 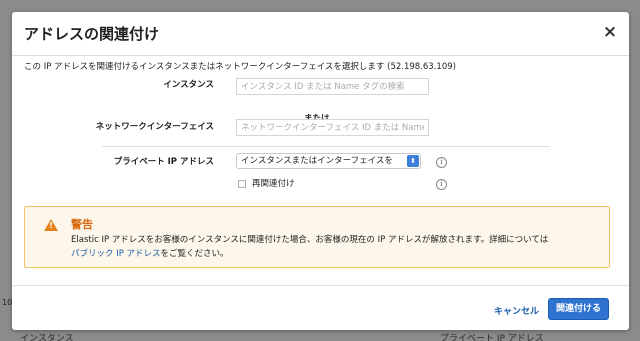 I want to click on cancel-button: キャンセル, so click(x=516, y=310).